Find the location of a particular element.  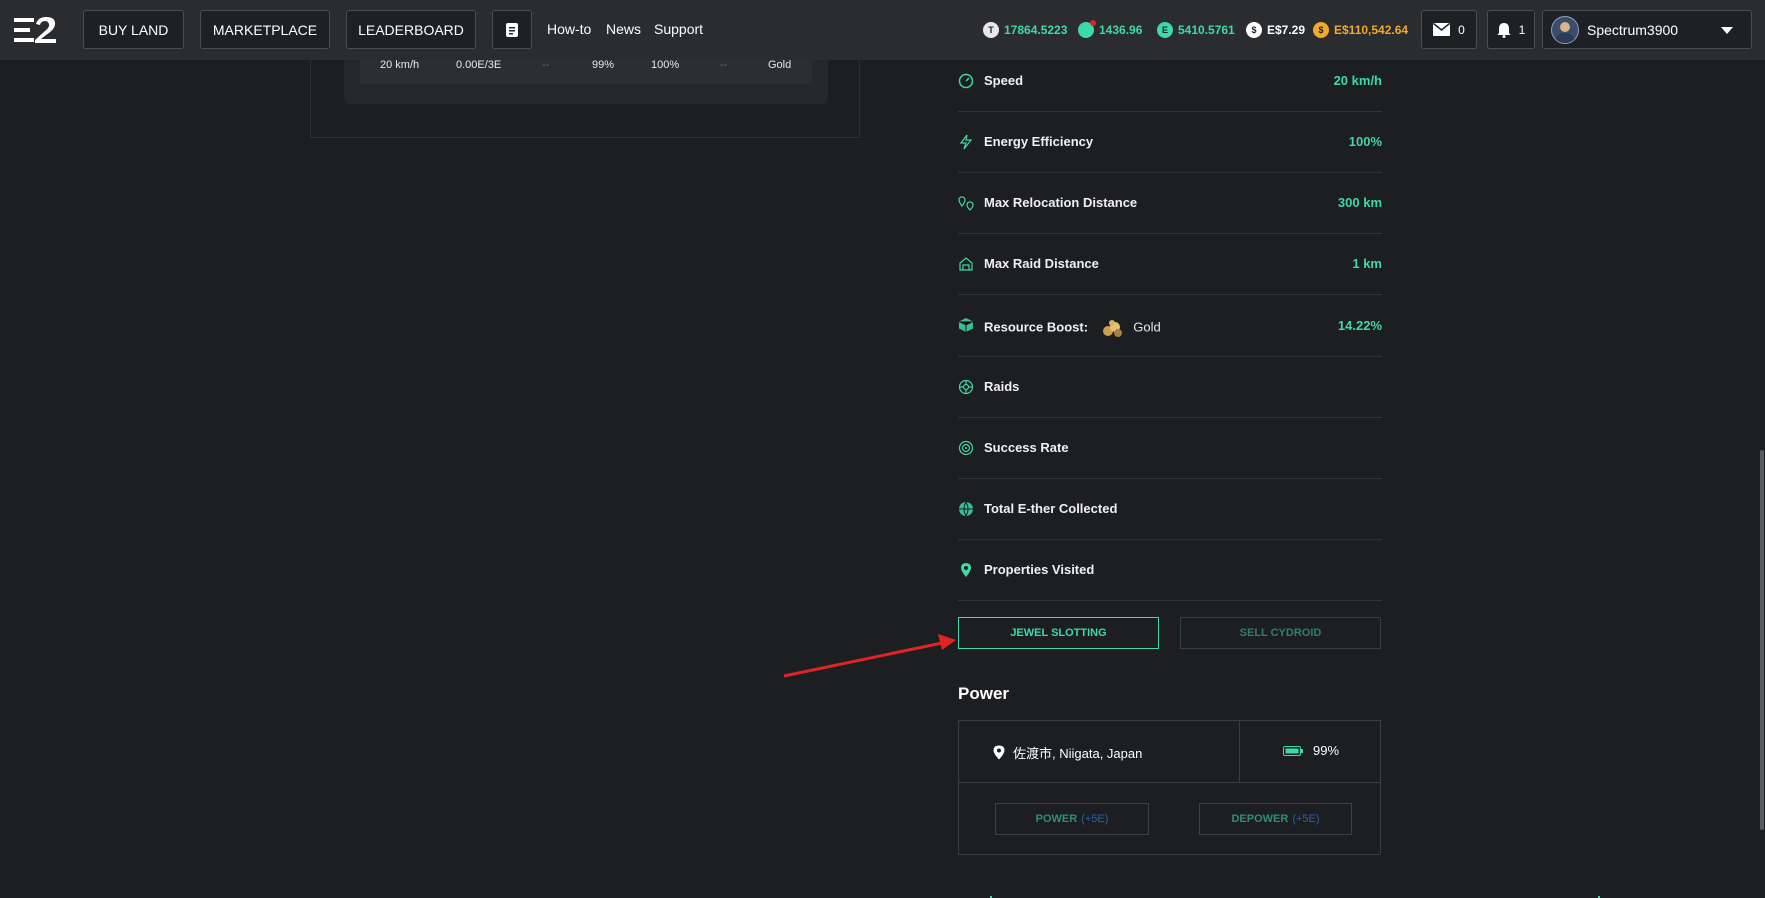

stat-properties-visited: Properties Visited is located at coordinates (1170, 570).